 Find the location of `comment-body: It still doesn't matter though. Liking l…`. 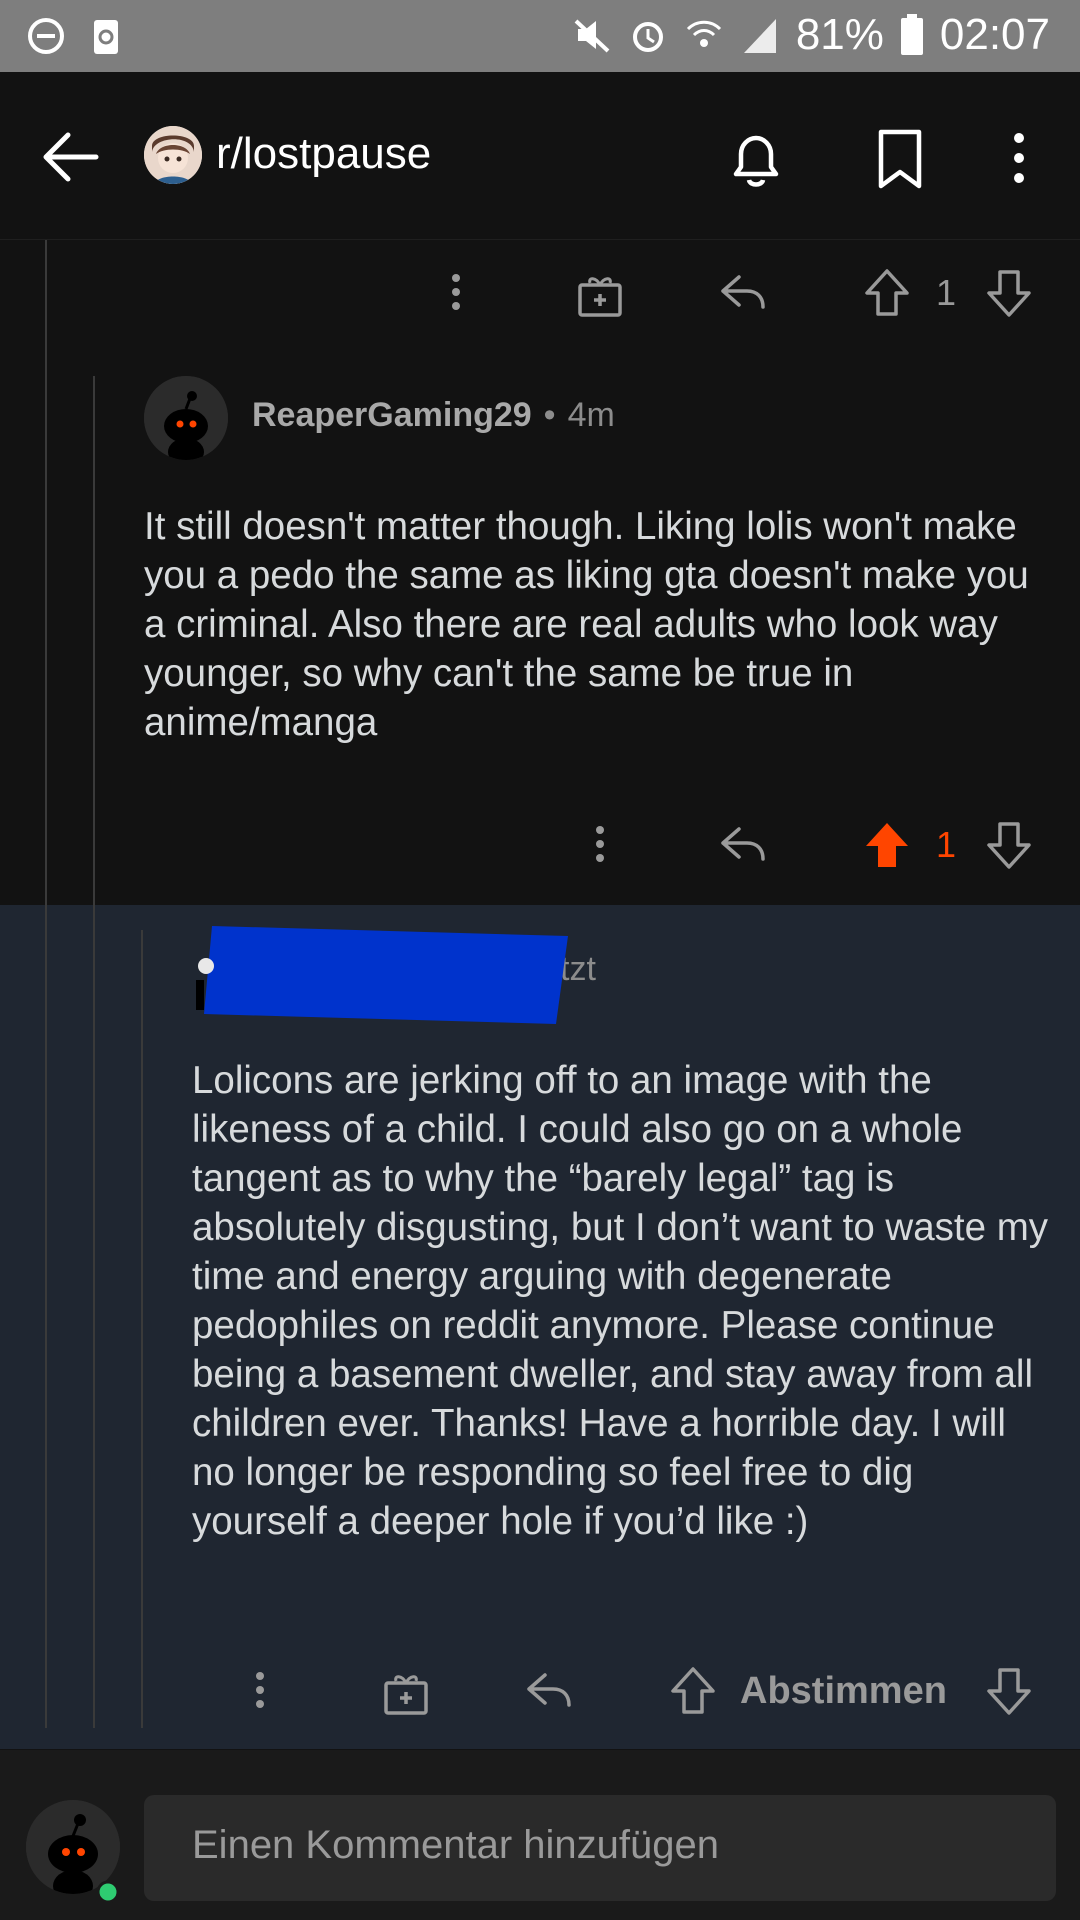

comment-body: It still doesn't matter though. Liking l… is located at coordinates (586, 624).